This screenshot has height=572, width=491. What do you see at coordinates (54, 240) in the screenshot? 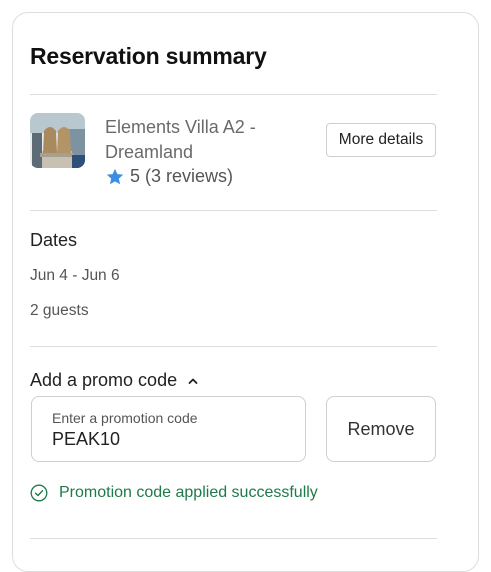
I see `dates-label: Dates` at bounding box center [54, 240].